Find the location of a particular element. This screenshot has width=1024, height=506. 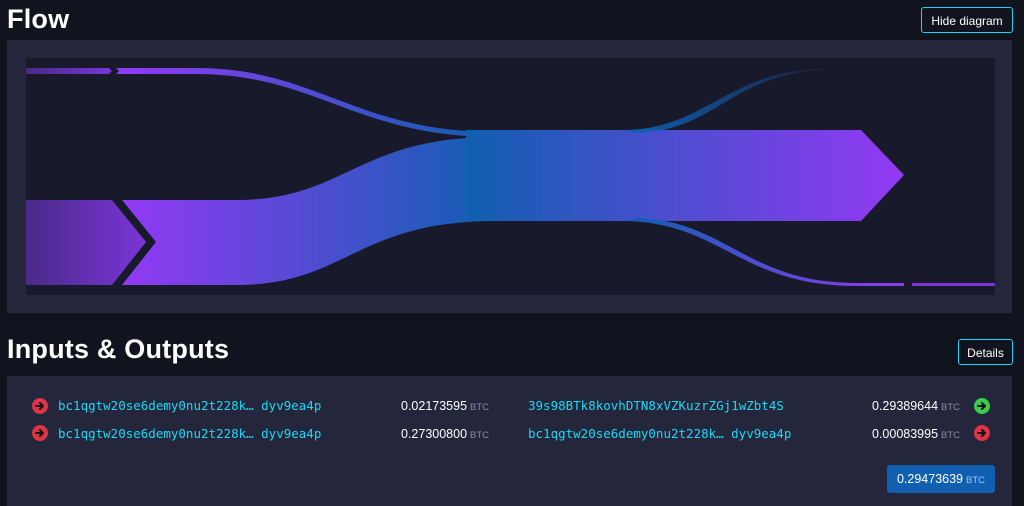

output-amount: 0.00083995 BTC is located at coordinates (916, 434).